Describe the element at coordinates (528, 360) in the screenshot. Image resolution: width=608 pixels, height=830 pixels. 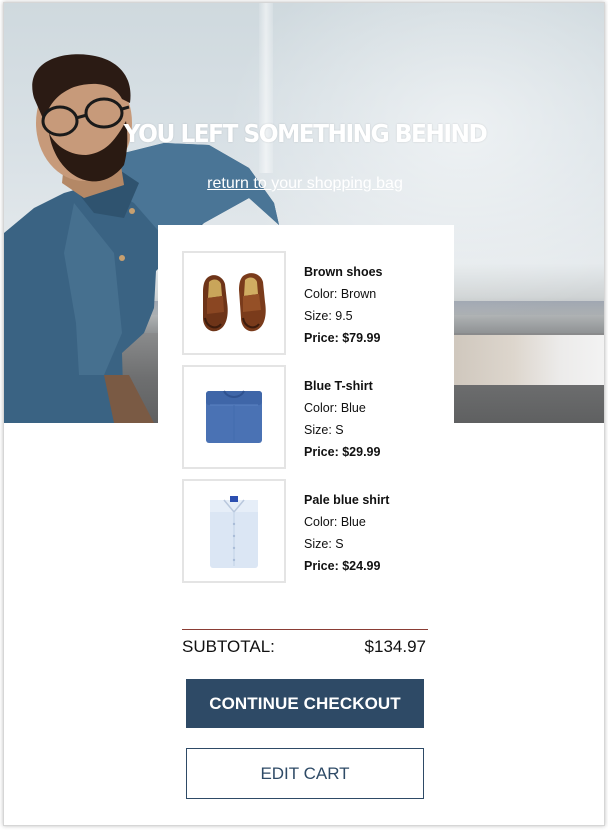
I see `distant-building-right` at that location.